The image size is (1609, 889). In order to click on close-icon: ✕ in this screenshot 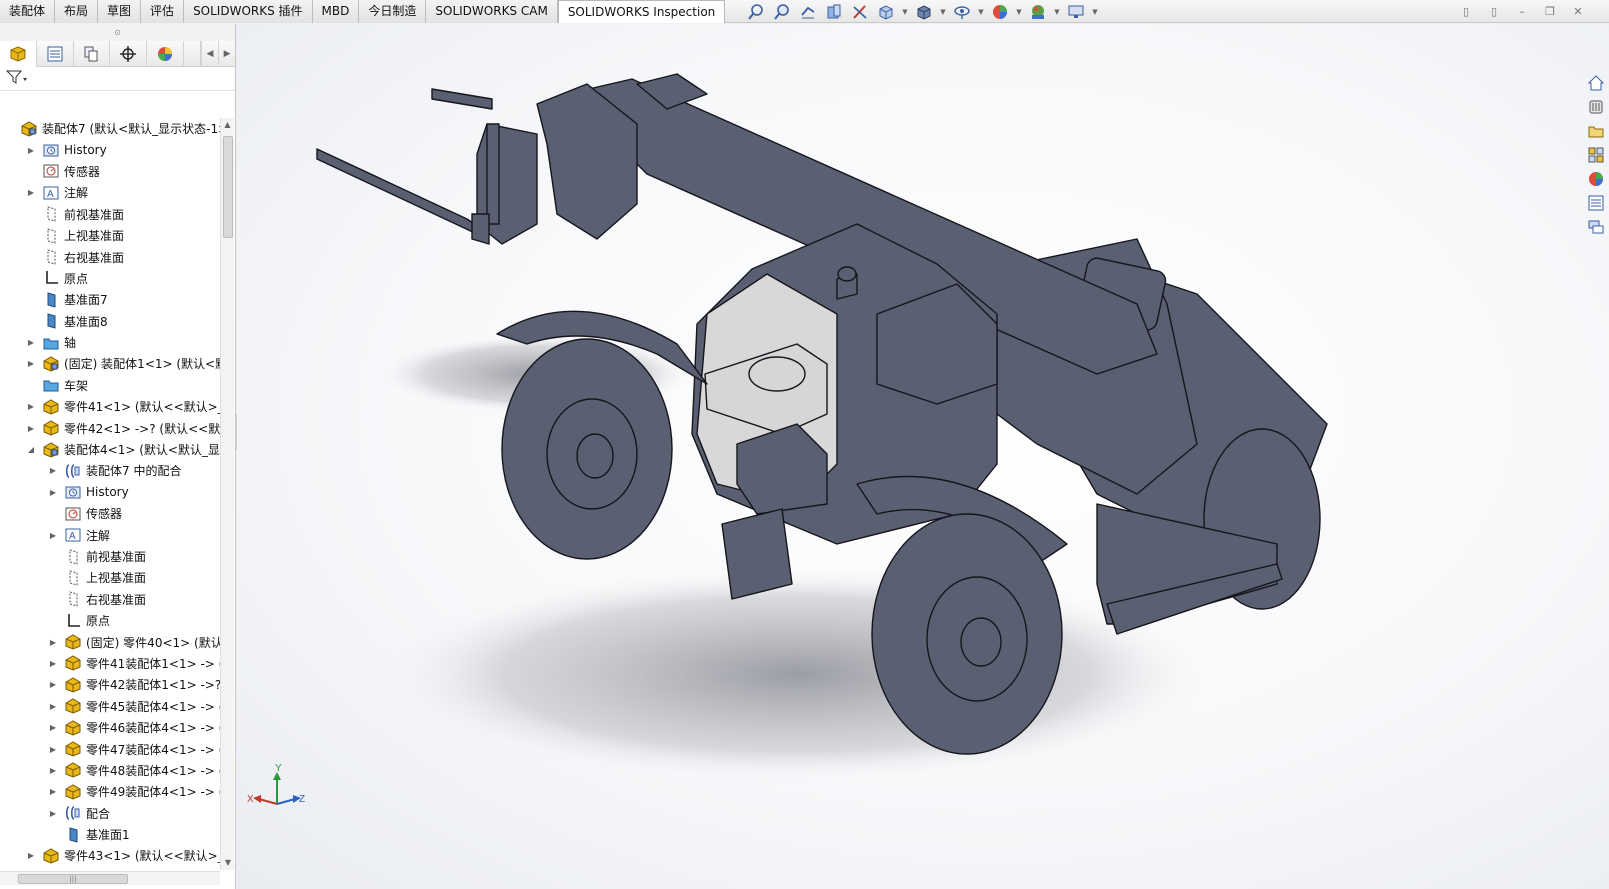, I will do `click(1578, 11)`.